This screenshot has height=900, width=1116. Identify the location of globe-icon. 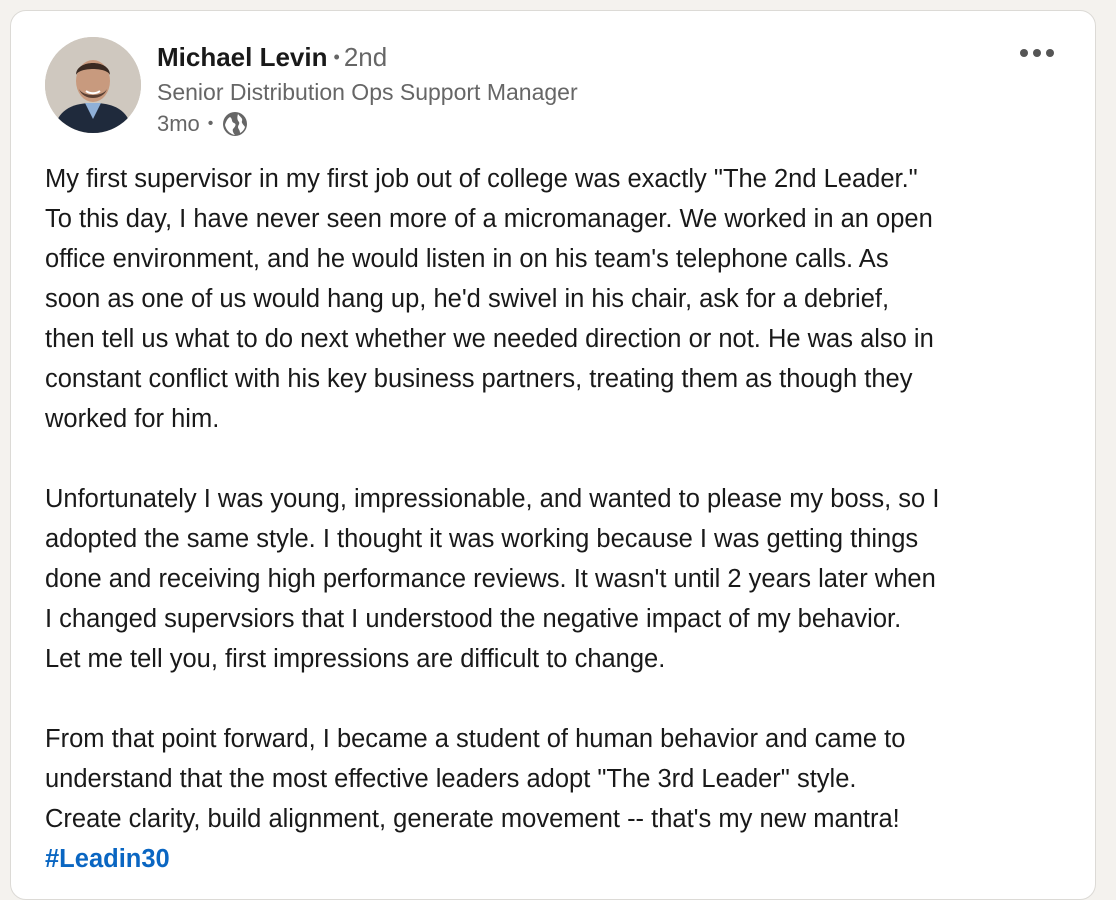
(235, 124).